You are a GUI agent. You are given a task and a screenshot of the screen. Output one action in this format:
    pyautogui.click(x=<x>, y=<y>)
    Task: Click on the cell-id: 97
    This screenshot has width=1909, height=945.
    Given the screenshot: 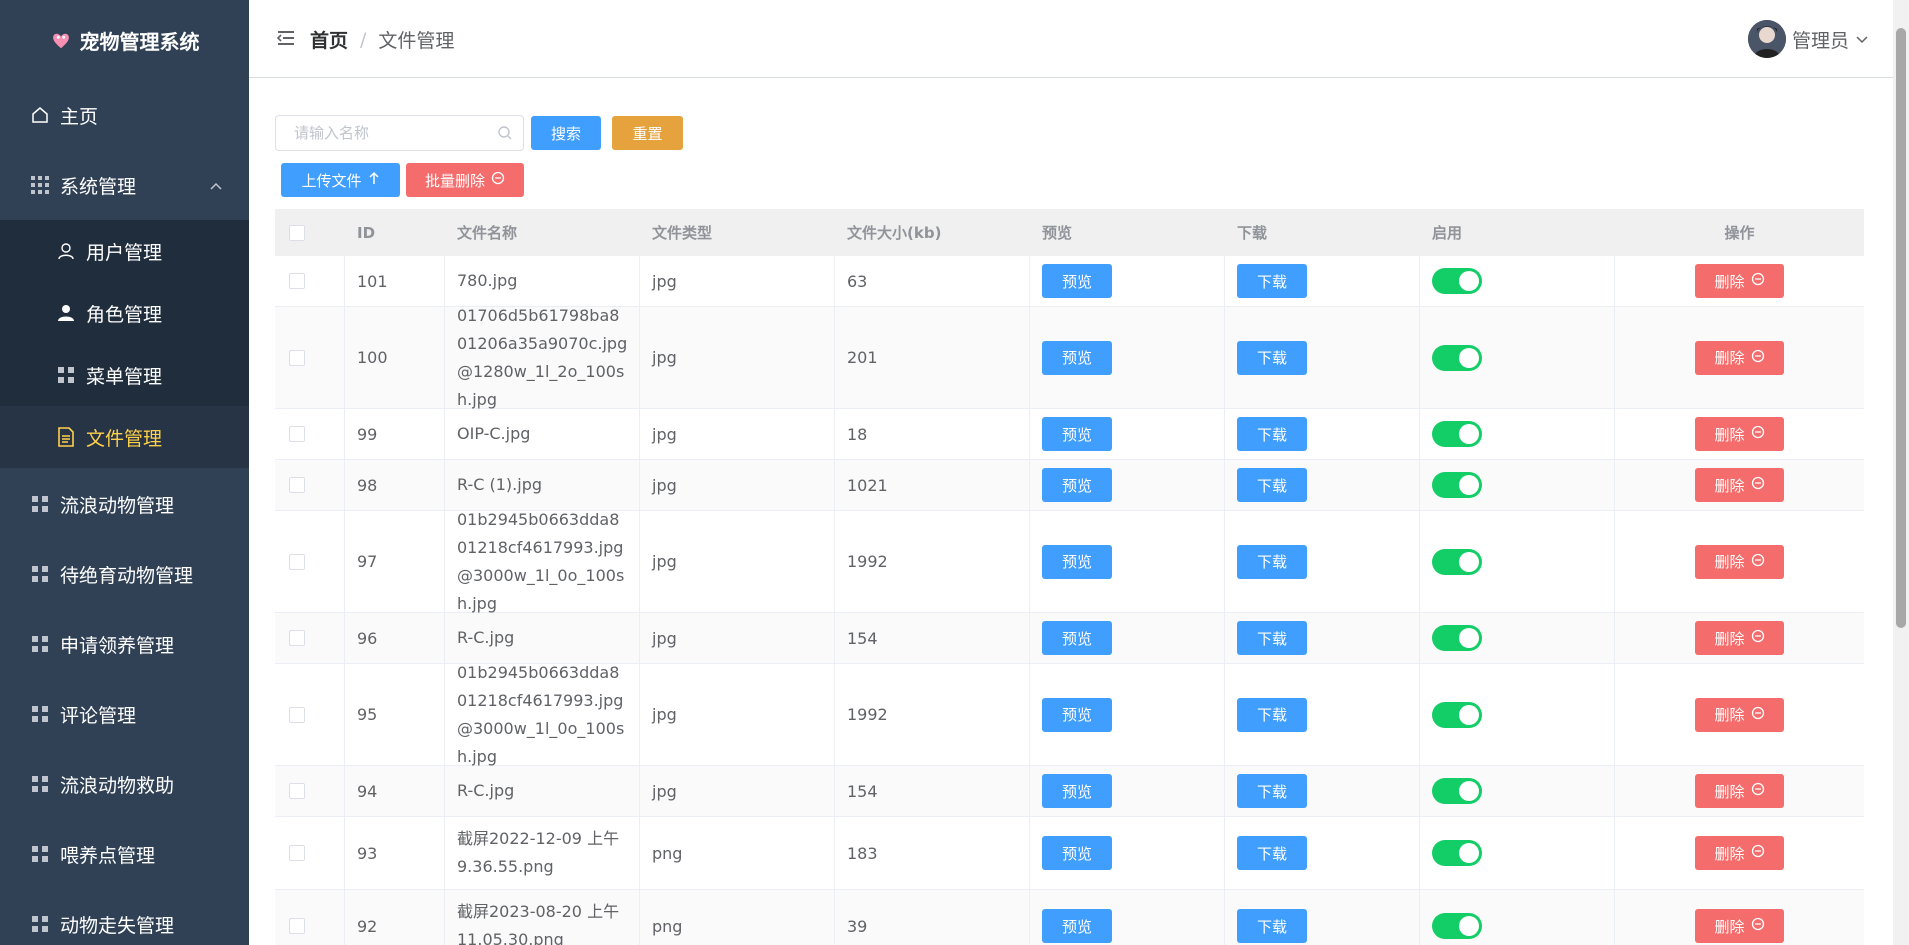 What is the action you would take?
    pyautogui.click(x=395, y=561)
    